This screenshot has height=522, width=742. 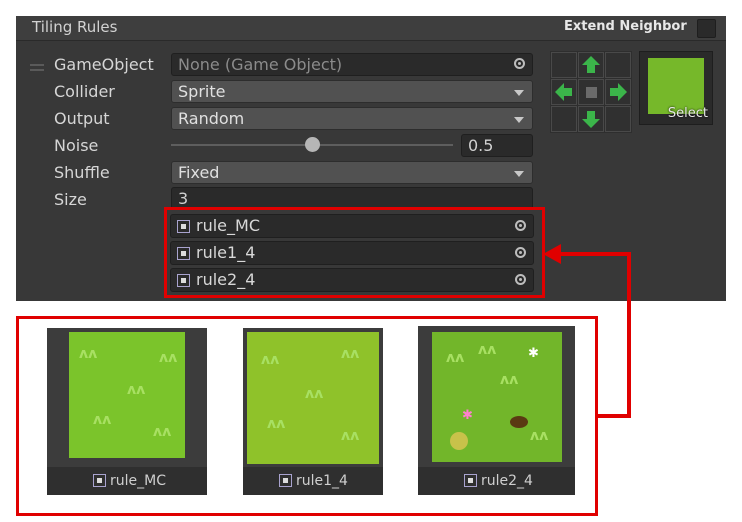 I want to click on center-tile-icon, so click(x=591, y=92).